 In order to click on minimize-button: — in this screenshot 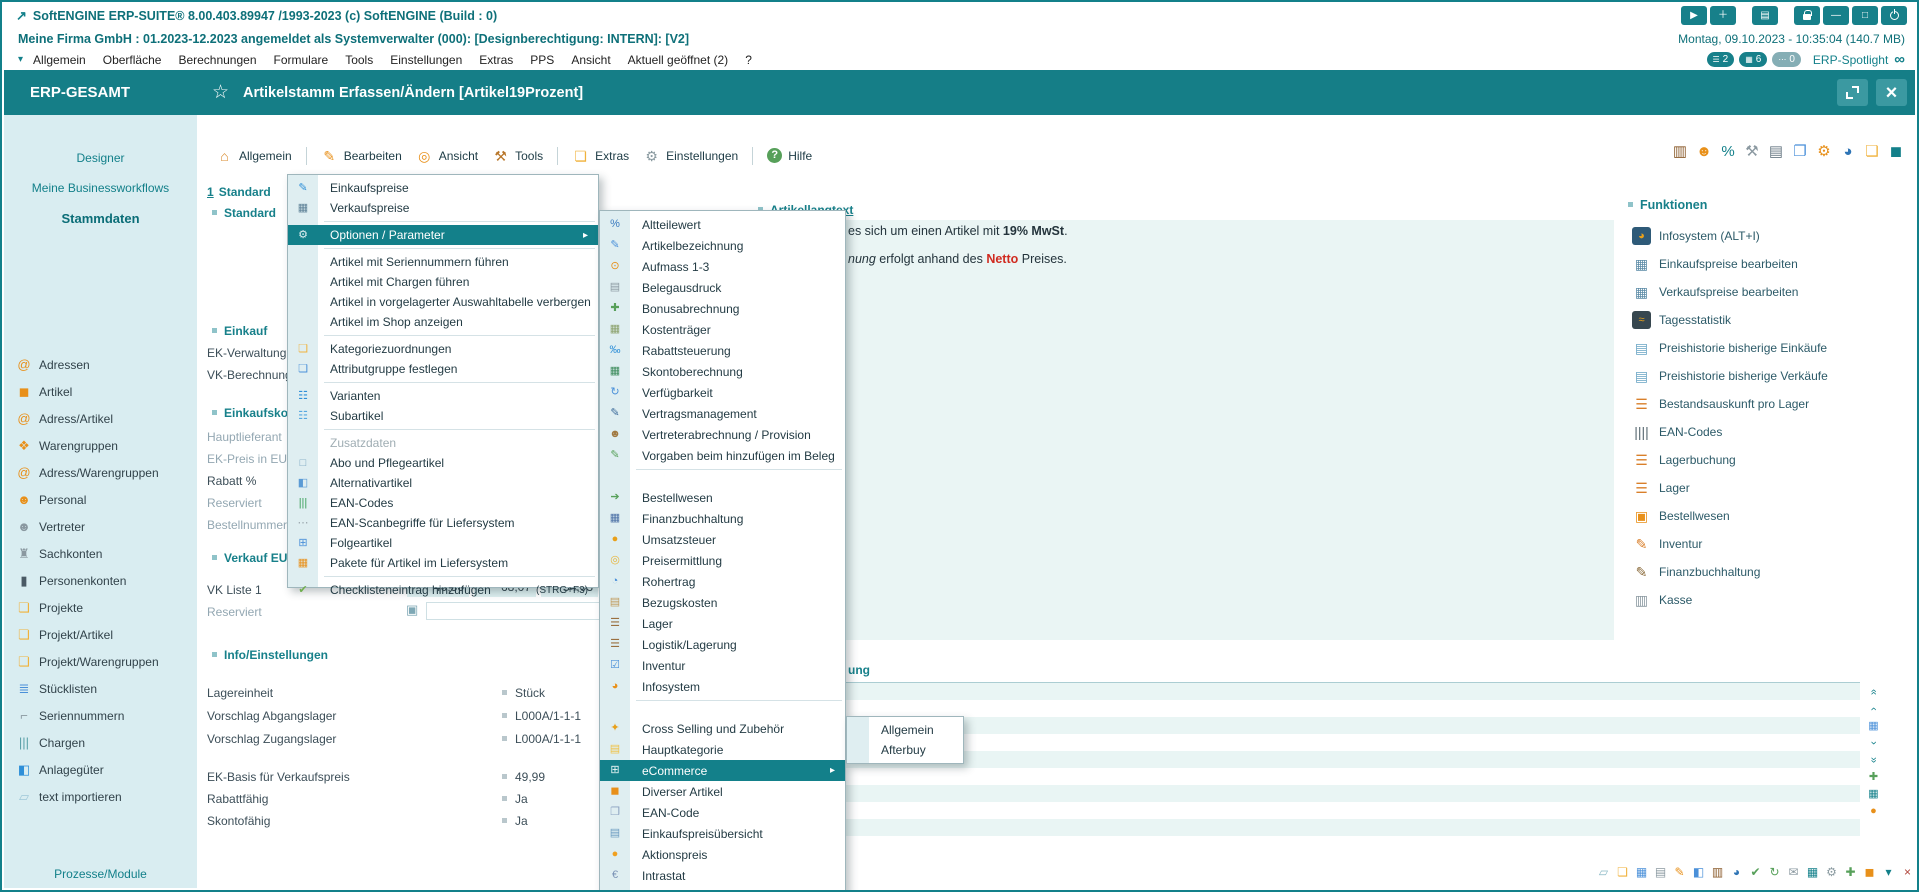, I will do `click(1836, 15)`.